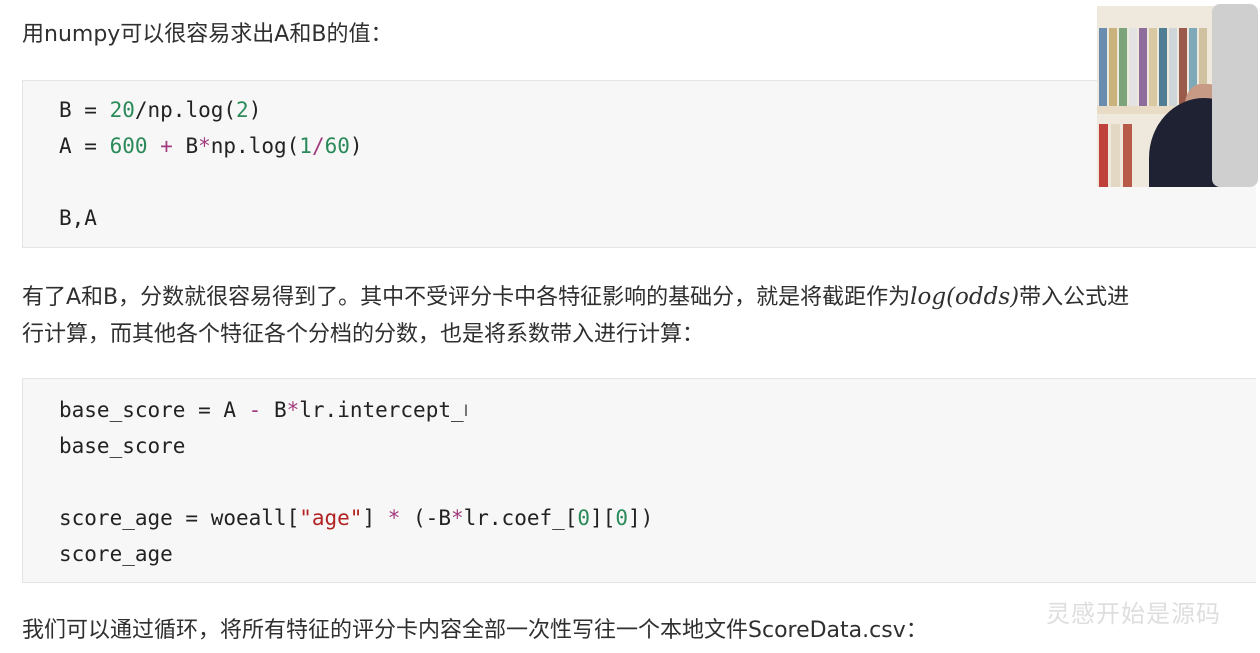 The height and width of the screenshot is (653, 1260). I want to click on code-line: score_age, so click(116, 554).